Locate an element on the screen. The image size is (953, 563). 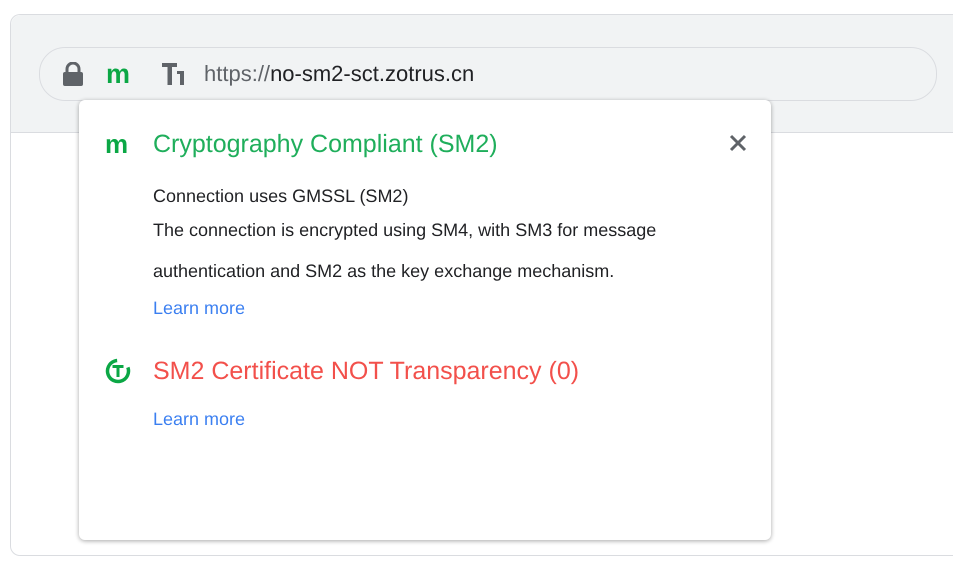
url-text: https://no-sm2-sct.zotrus.cn is located at coordinates (339, 74).